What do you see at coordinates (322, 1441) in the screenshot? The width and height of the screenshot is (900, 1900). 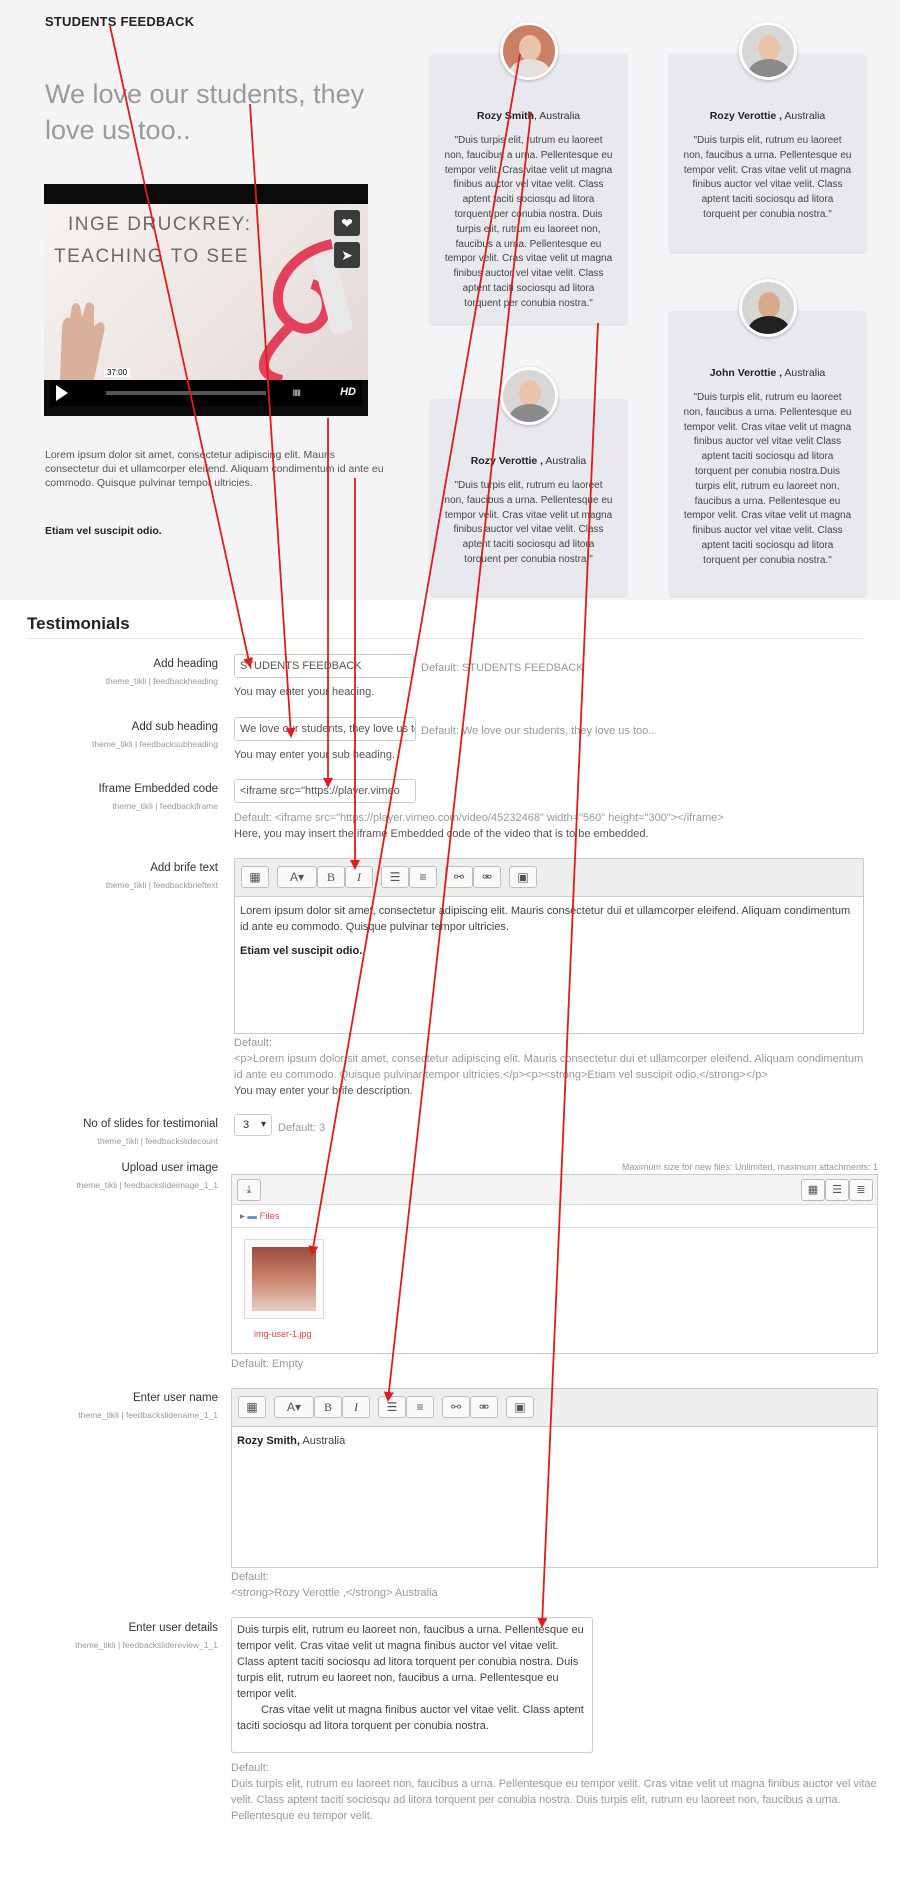 I see `username-rest: Australia` at bounding box center [322, 1441].